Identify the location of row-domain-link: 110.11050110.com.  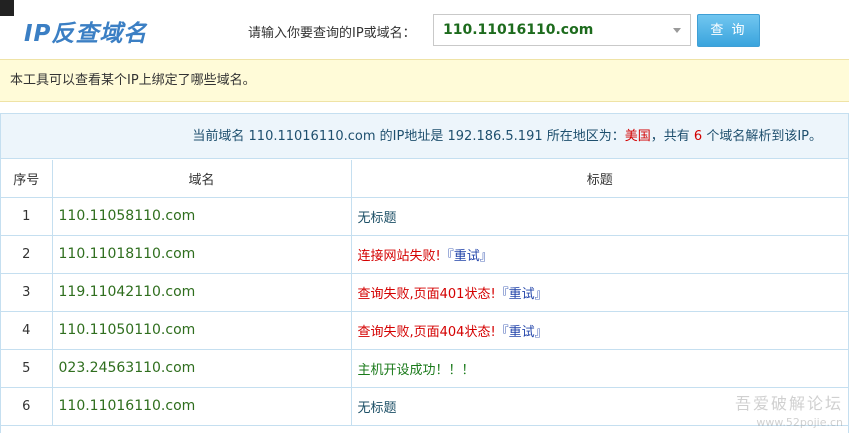
(201, 330).